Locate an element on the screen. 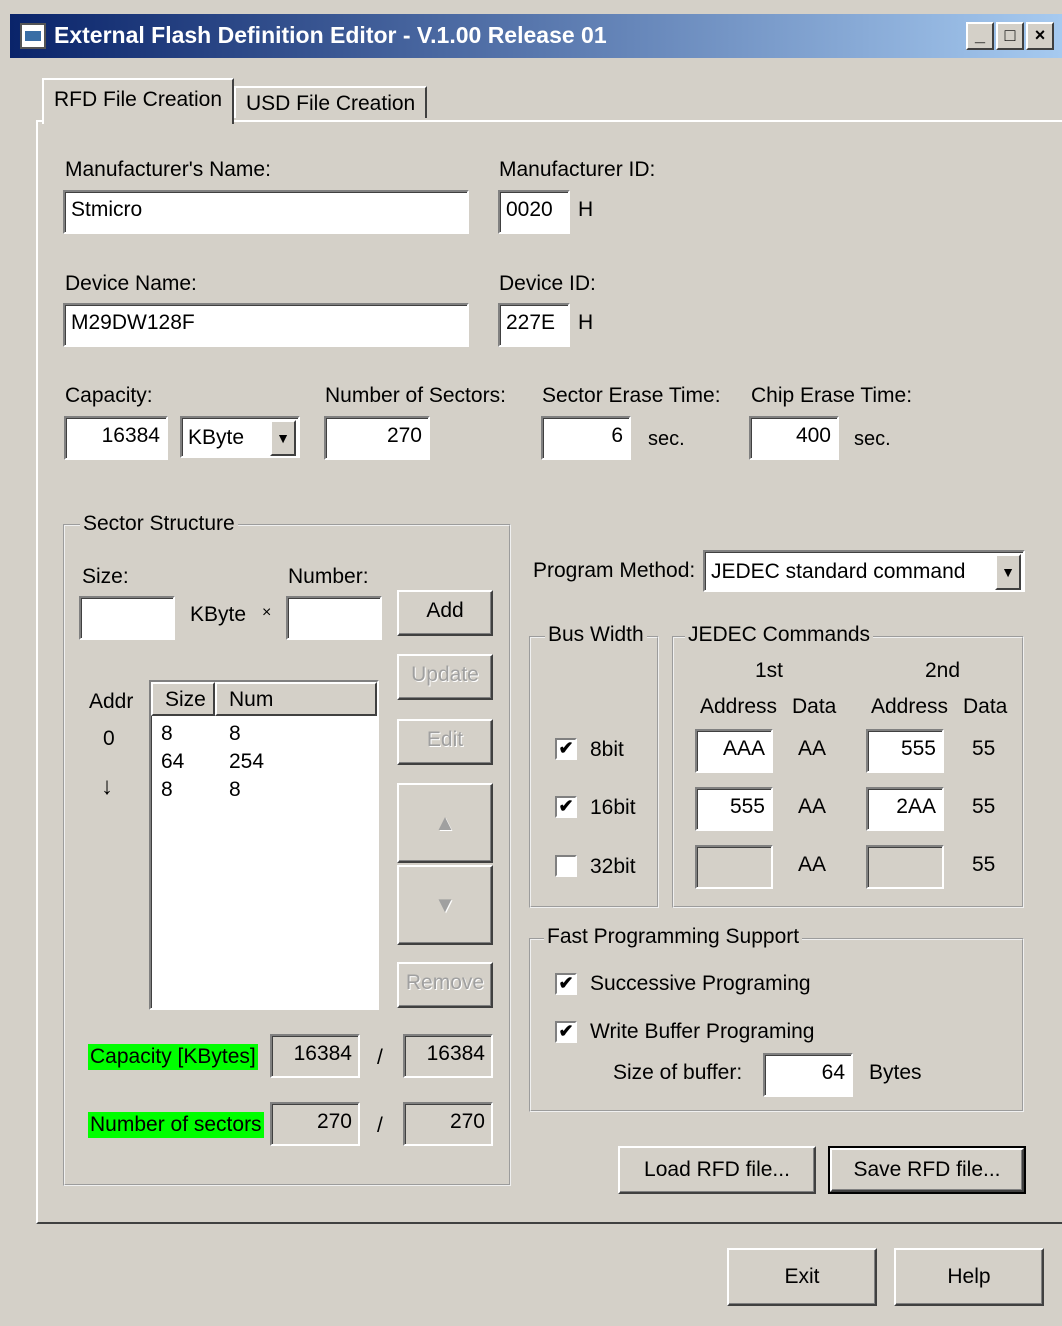 The width and height of the screenshot is (1062, 1326). tab-label: RFD File Creation is located at coordinates (138, 99).